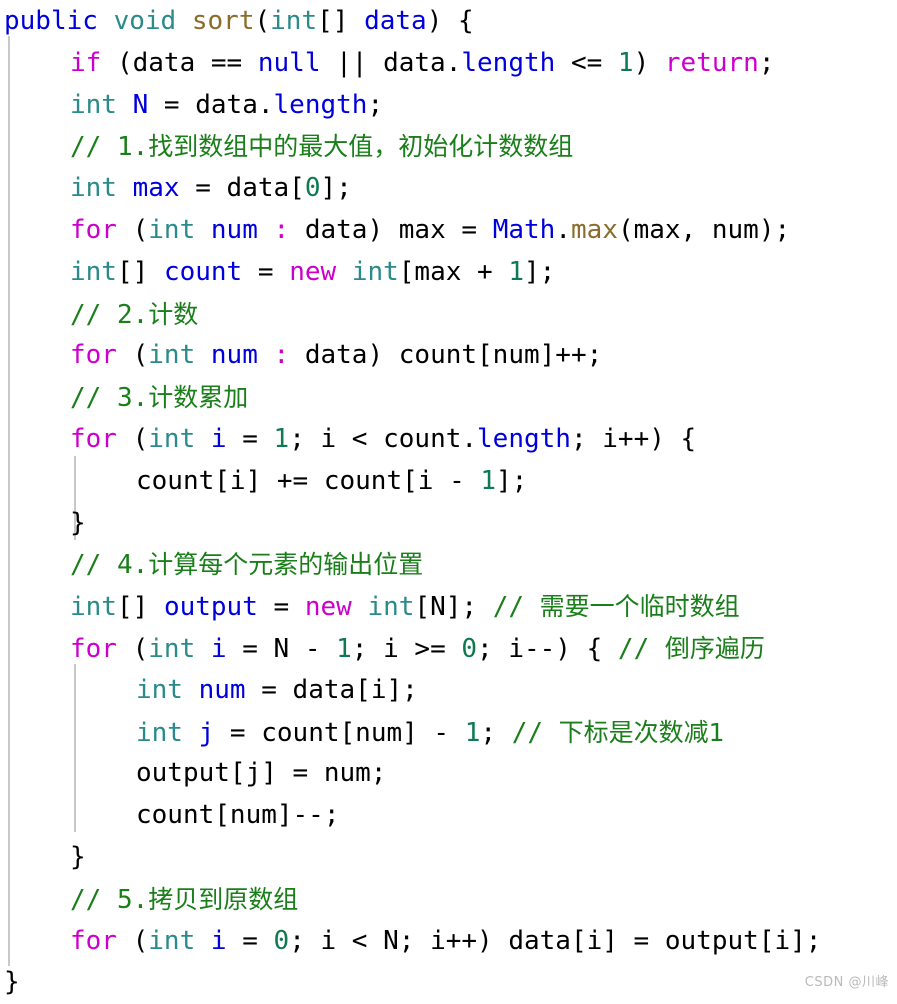 Image resolution: width=897 pixels, height=1004 pixels. Describe the element at coordinates (448, 900) in the screenshot. I see `code-line: // 5.拷贝到原数组` at that location.